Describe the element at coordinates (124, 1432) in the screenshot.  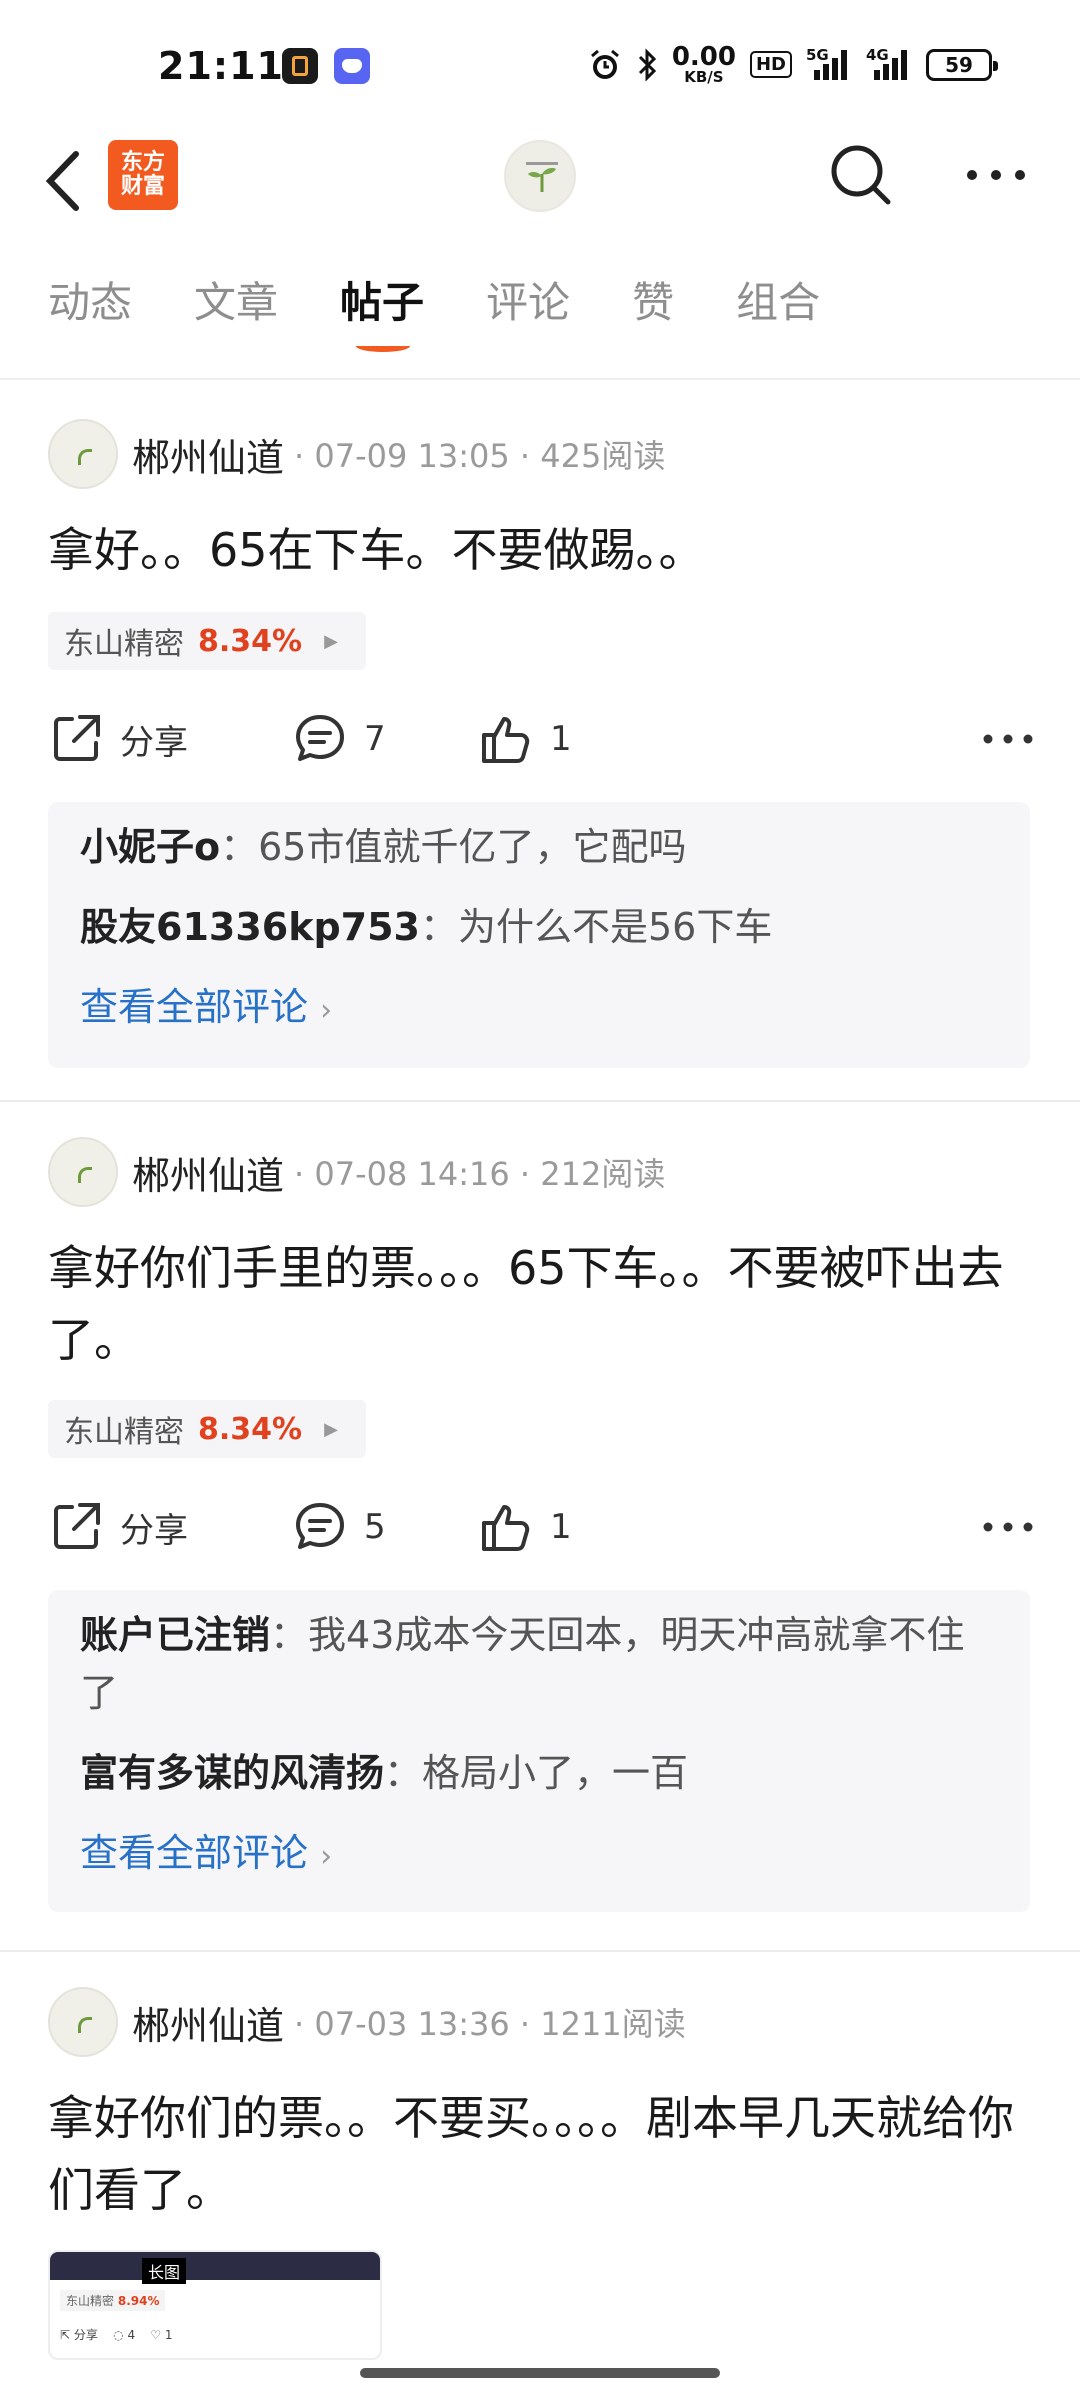
I see `stock-name: 东山精密` at that location.